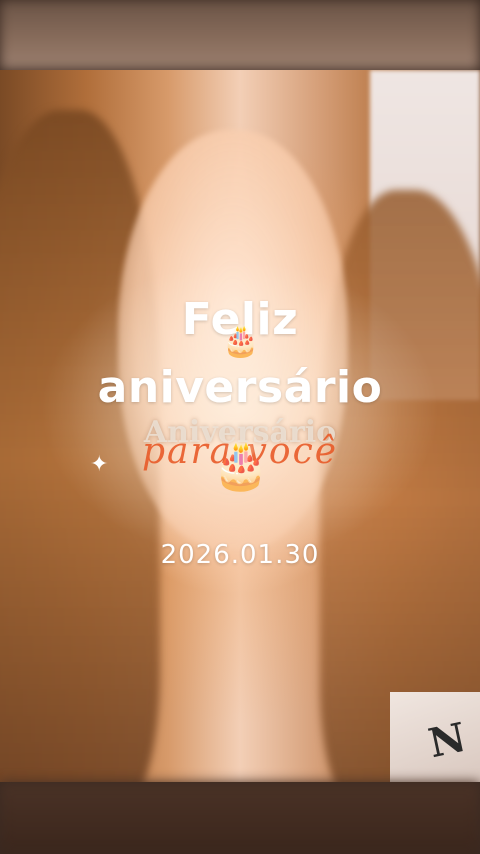  Describe the element at coordinates (240, 387) in the screenshot. I see `greeting-line-2: aniversário` at that location.